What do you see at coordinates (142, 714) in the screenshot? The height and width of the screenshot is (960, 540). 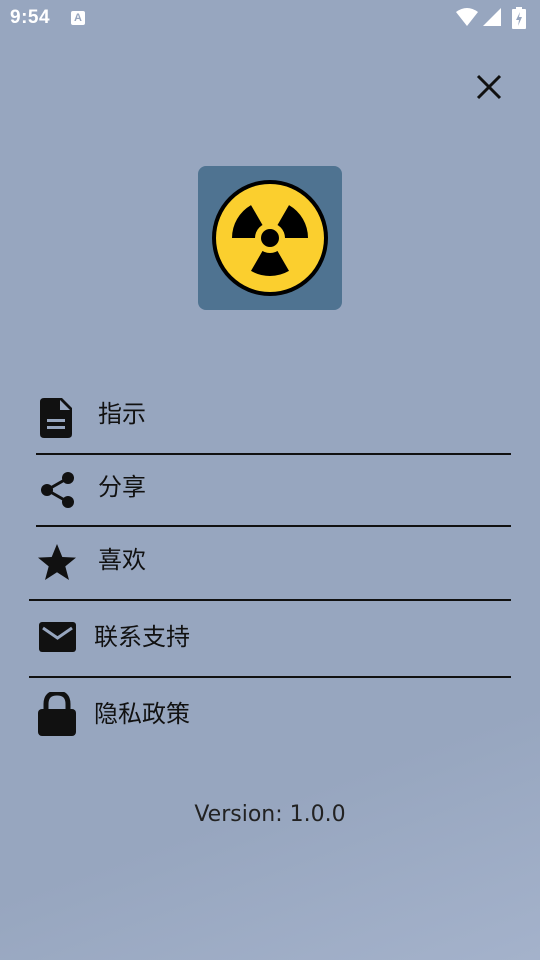 I see `menu-item-label: 隐私政策` at bounding box center [142, 714].